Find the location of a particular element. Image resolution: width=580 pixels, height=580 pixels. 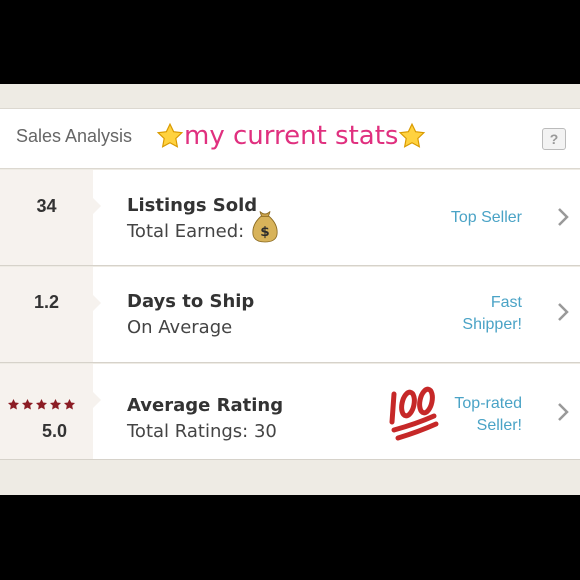

sales-analysis-header: Sales Analysis my current stats ? is located at coordinates (290, 138).